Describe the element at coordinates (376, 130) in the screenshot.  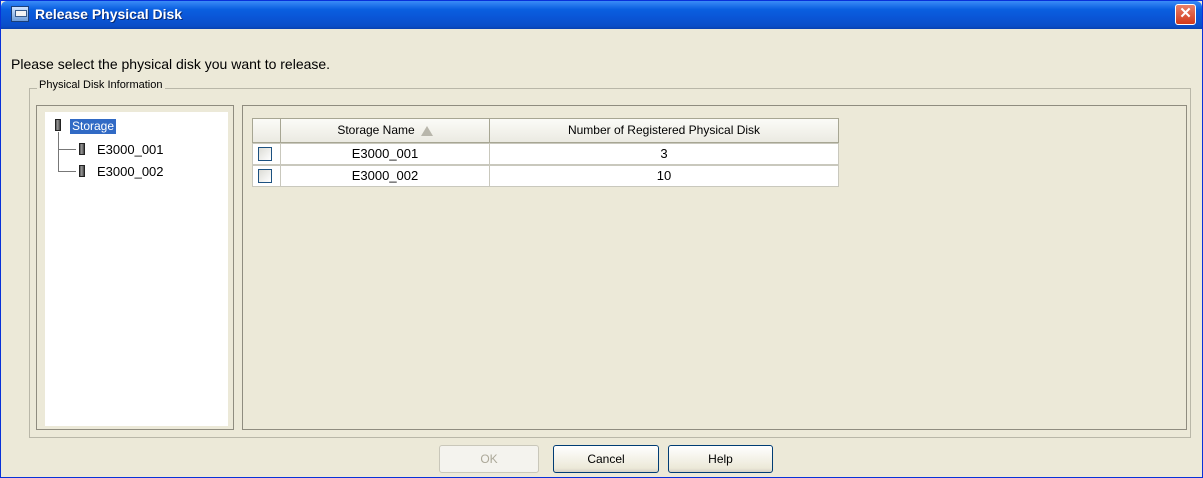
I see `column-header-storage-name-label: Storage Name` at that location.